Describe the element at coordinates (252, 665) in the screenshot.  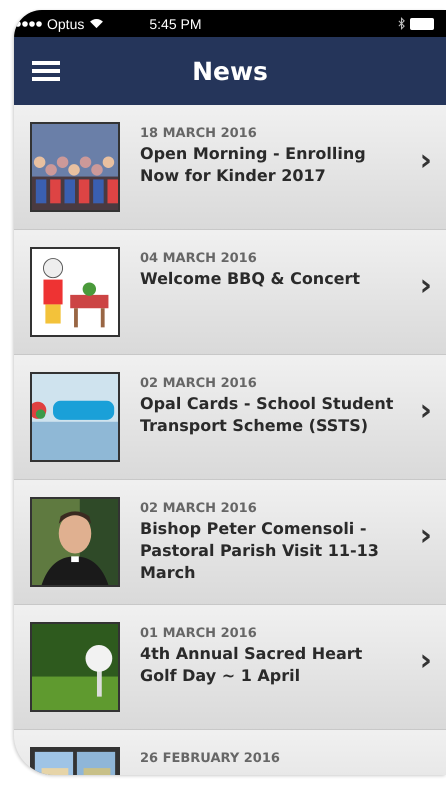
I see `news-title: 4th Annual Sacred Heart Golf Day ~ 1 April` at that location.